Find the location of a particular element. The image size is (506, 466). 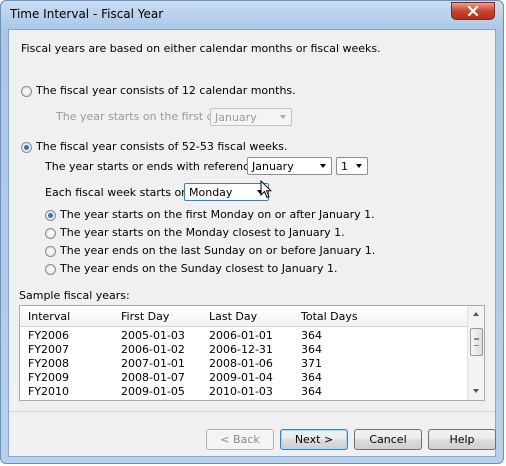

cancel-button: Cancel is located at coordinates (388, 439).